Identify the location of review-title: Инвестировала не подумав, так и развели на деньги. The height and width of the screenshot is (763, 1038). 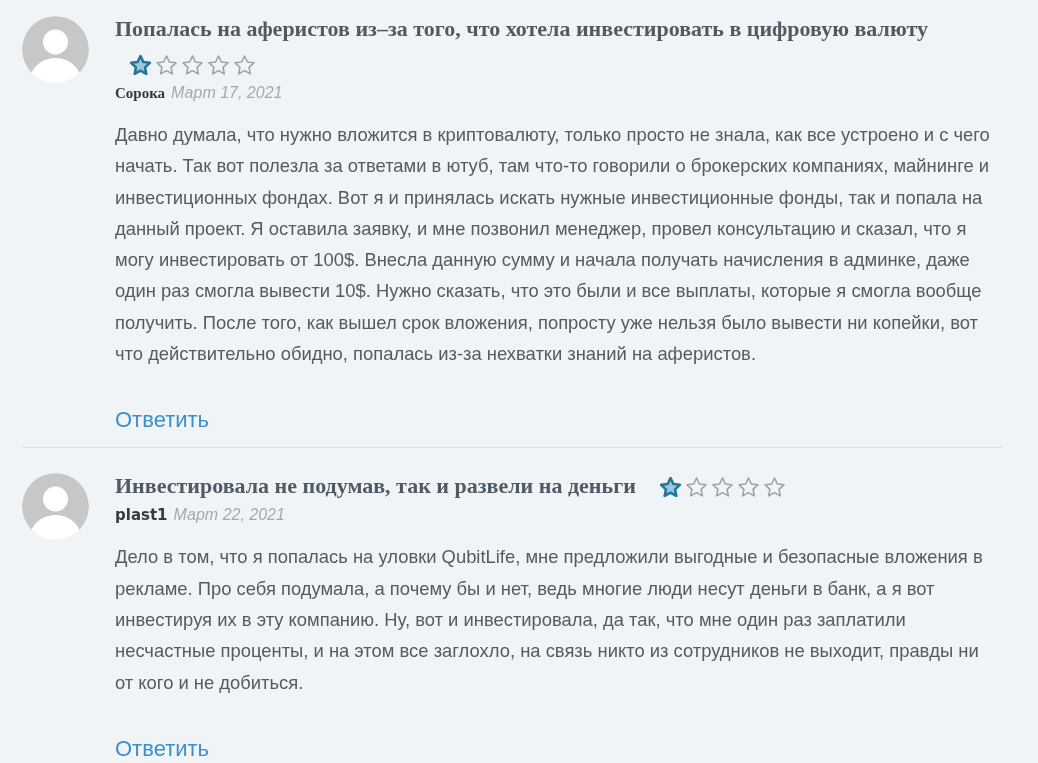
(375, 486).